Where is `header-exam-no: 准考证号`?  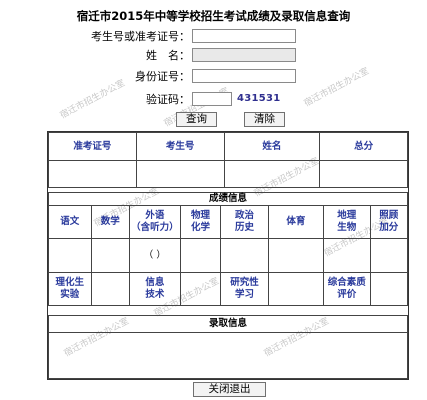 header-exam-no: 准考证号 is located at coordinates (92, 146).